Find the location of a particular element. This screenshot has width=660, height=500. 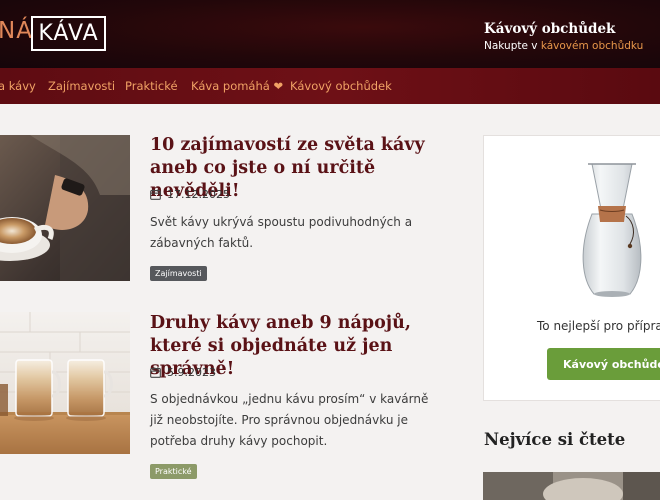

nav-item-kava-pomaha: Káva pomáhá ❤ is located at coordinates (237, 86).